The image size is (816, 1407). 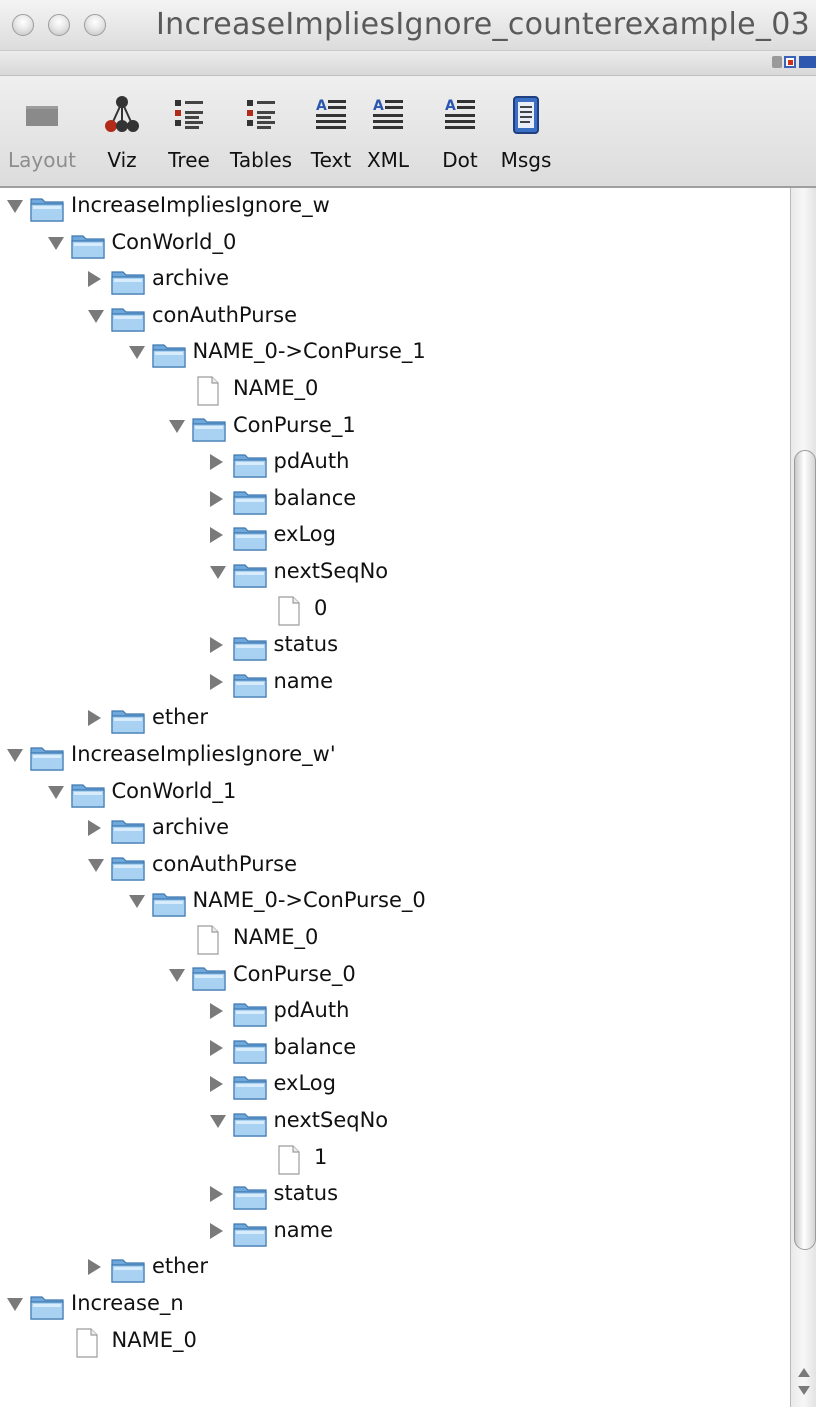 I want to click on vertical-scrollbar, so click(x=803, y=797).